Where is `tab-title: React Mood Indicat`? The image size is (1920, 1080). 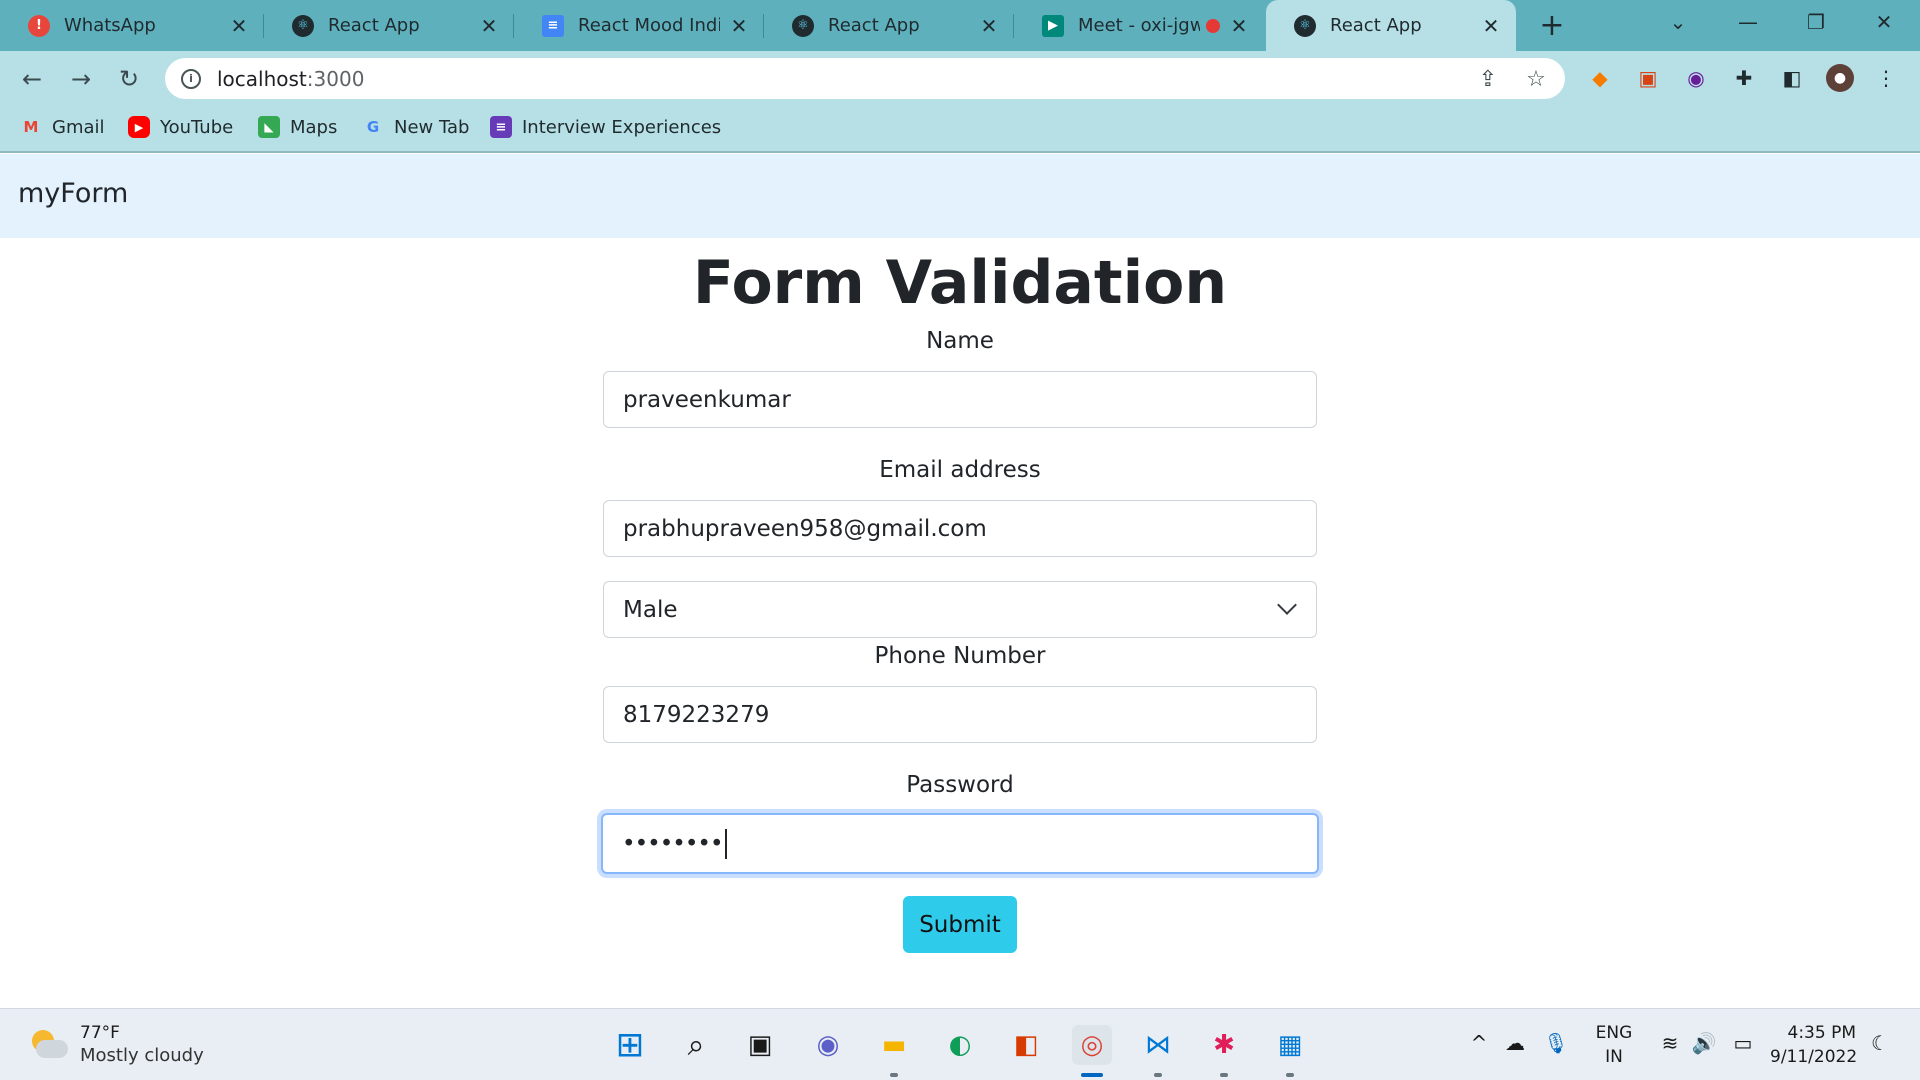
tab-title: React Mood Indicat is located at coordinates (649, 25).